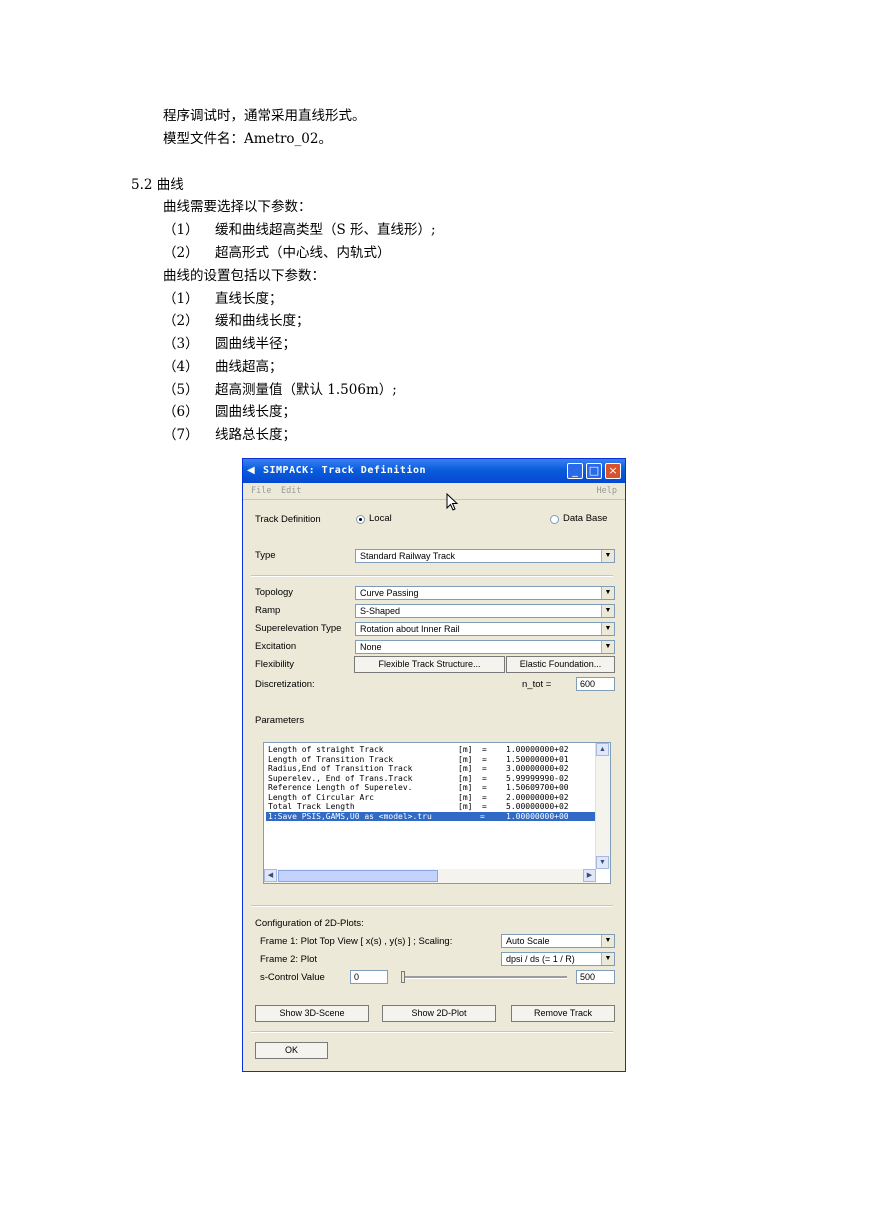 This screenshot has height=1228, width=869. Describe the element at coordinates (484, 977) in the screenshot. I see `scontrol-slider` at that location.